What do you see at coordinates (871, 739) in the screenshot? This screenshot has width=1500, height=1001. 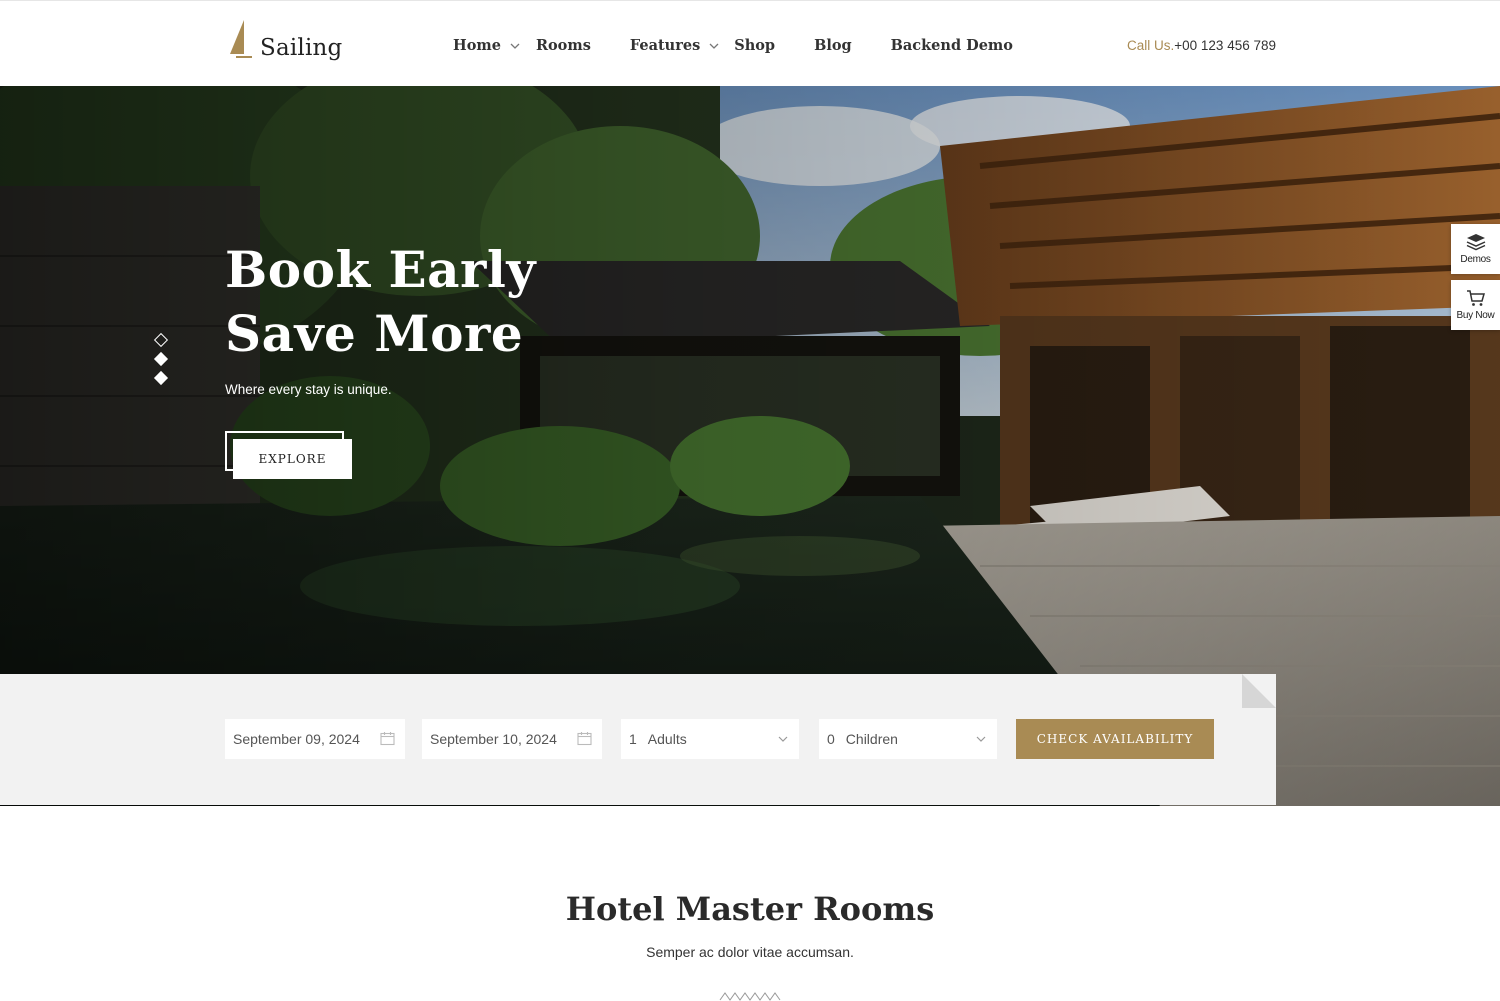 I see `children-label: Children` at bounding box center [871, 739].